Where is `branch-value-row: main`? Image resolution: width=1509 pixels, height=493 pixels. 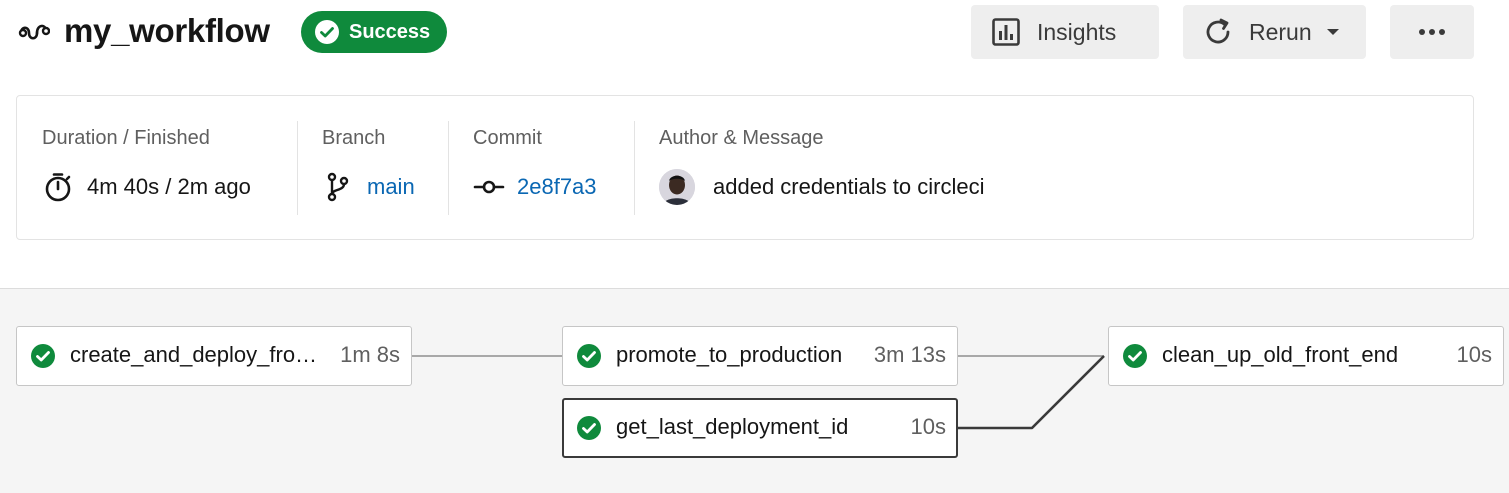
branch-value-row: main is located at coordinates (368, 187).